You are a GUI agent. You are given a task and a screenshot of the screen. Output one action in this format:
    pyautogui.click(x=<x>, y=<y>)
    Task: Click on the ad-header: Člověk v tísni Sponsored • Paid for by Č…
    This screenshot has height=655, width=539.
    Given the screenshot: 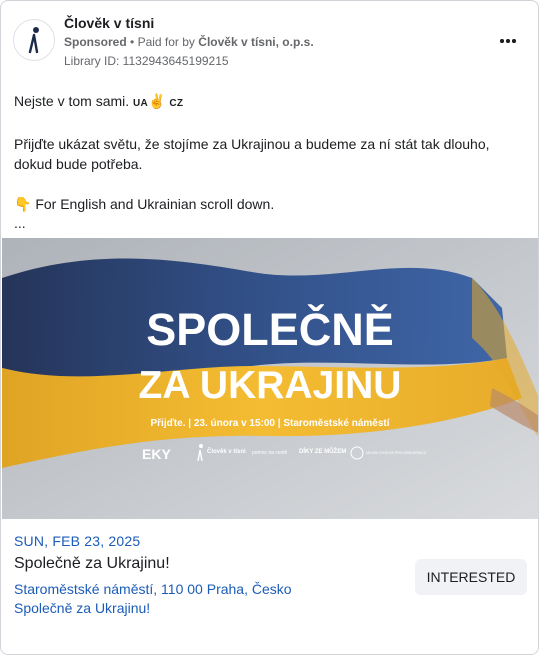 What is the action you would take?
    pyautogui.click(x=269, y=43)
    